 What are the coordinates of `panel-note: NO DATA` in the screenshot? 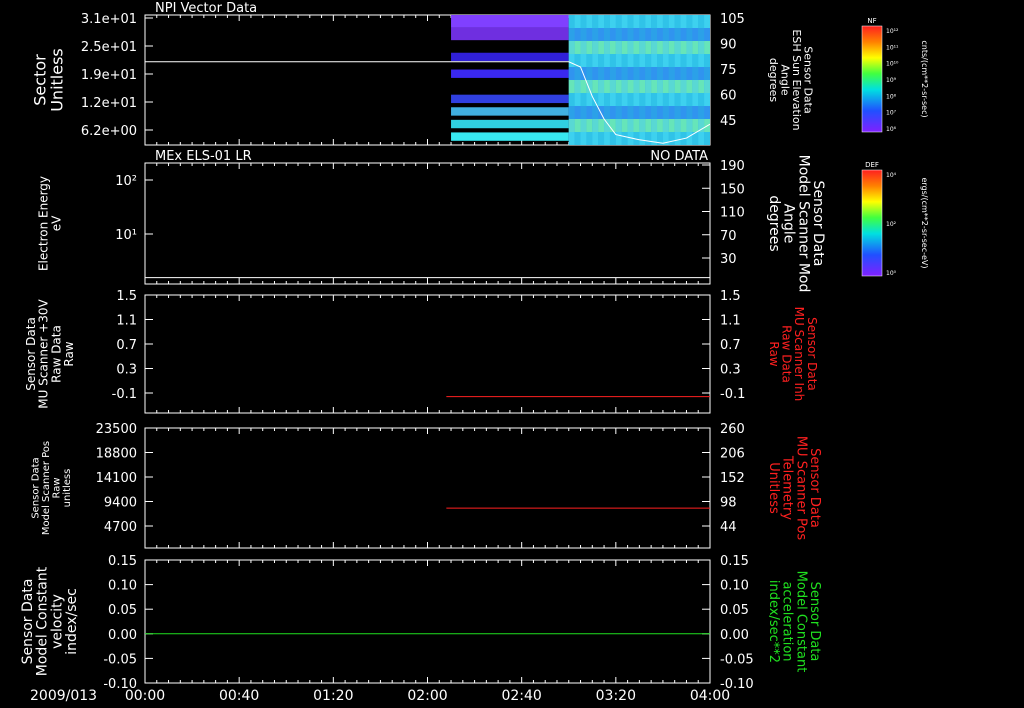 It's located at (679, 156).